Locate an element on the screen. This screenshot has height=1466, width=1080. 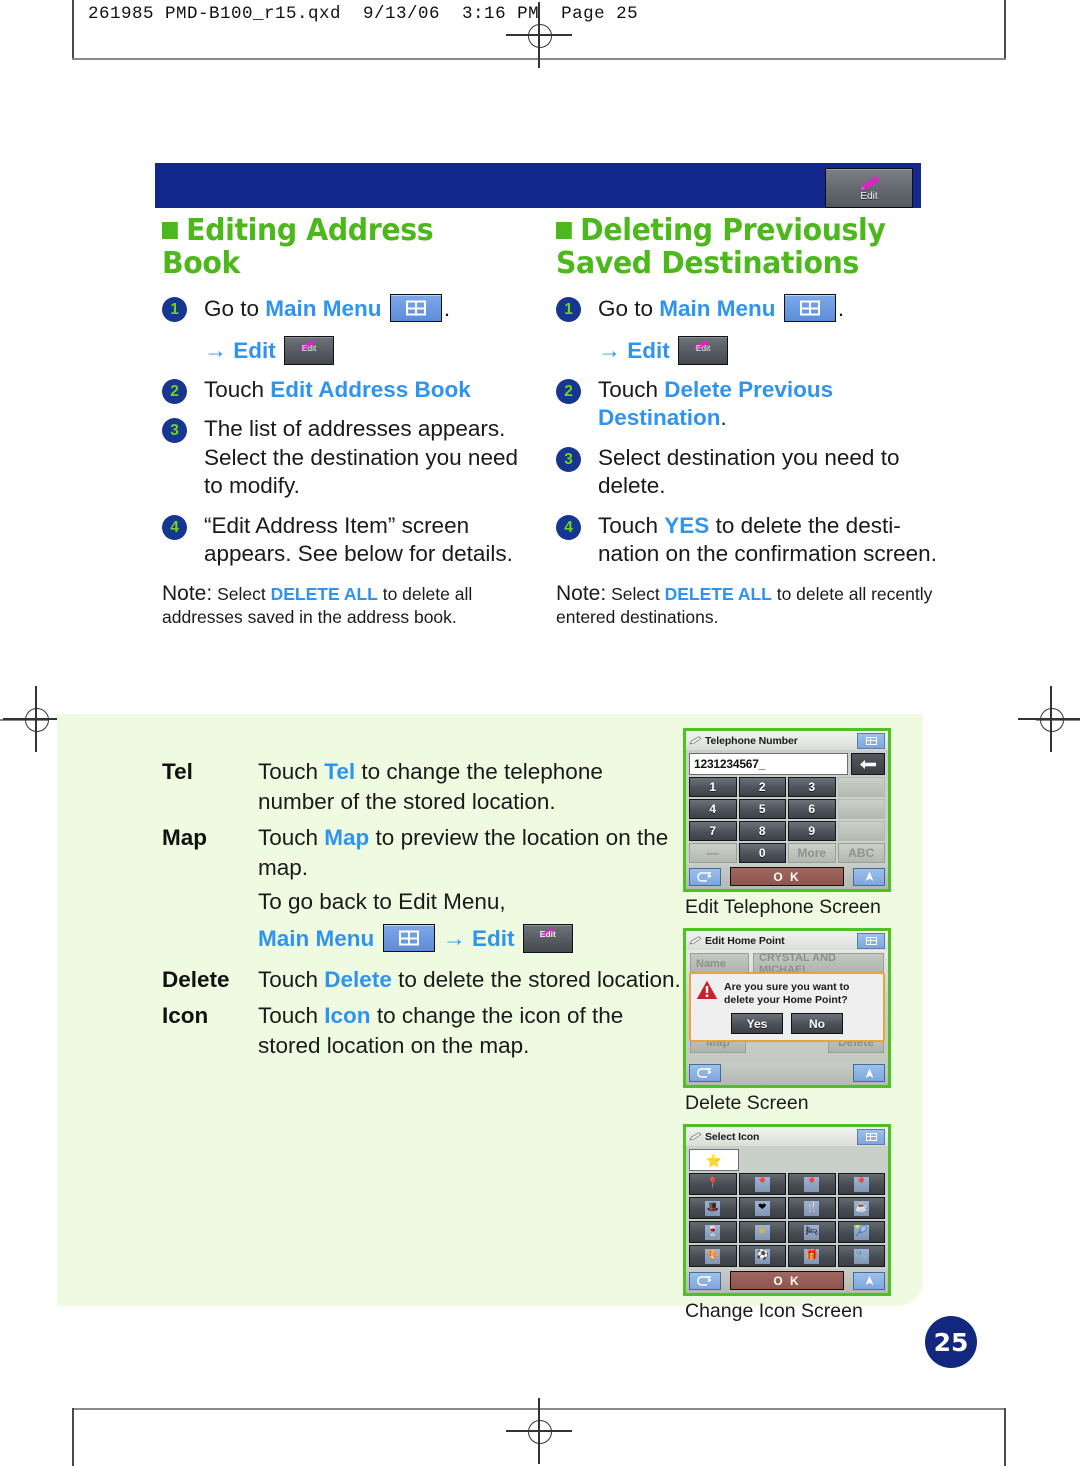
key-8: 8 is located at coordinates (762, 831).